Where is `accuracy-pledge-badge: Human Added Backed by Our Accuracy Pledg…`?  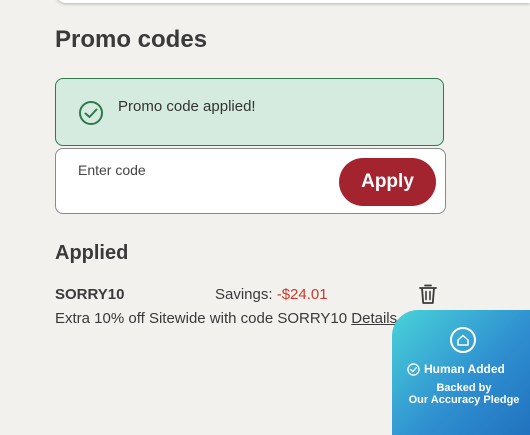 accuracy-pledge-badge: Human Added Backed by Our Accuracy Pledg… is located at coordinates (461, 372).